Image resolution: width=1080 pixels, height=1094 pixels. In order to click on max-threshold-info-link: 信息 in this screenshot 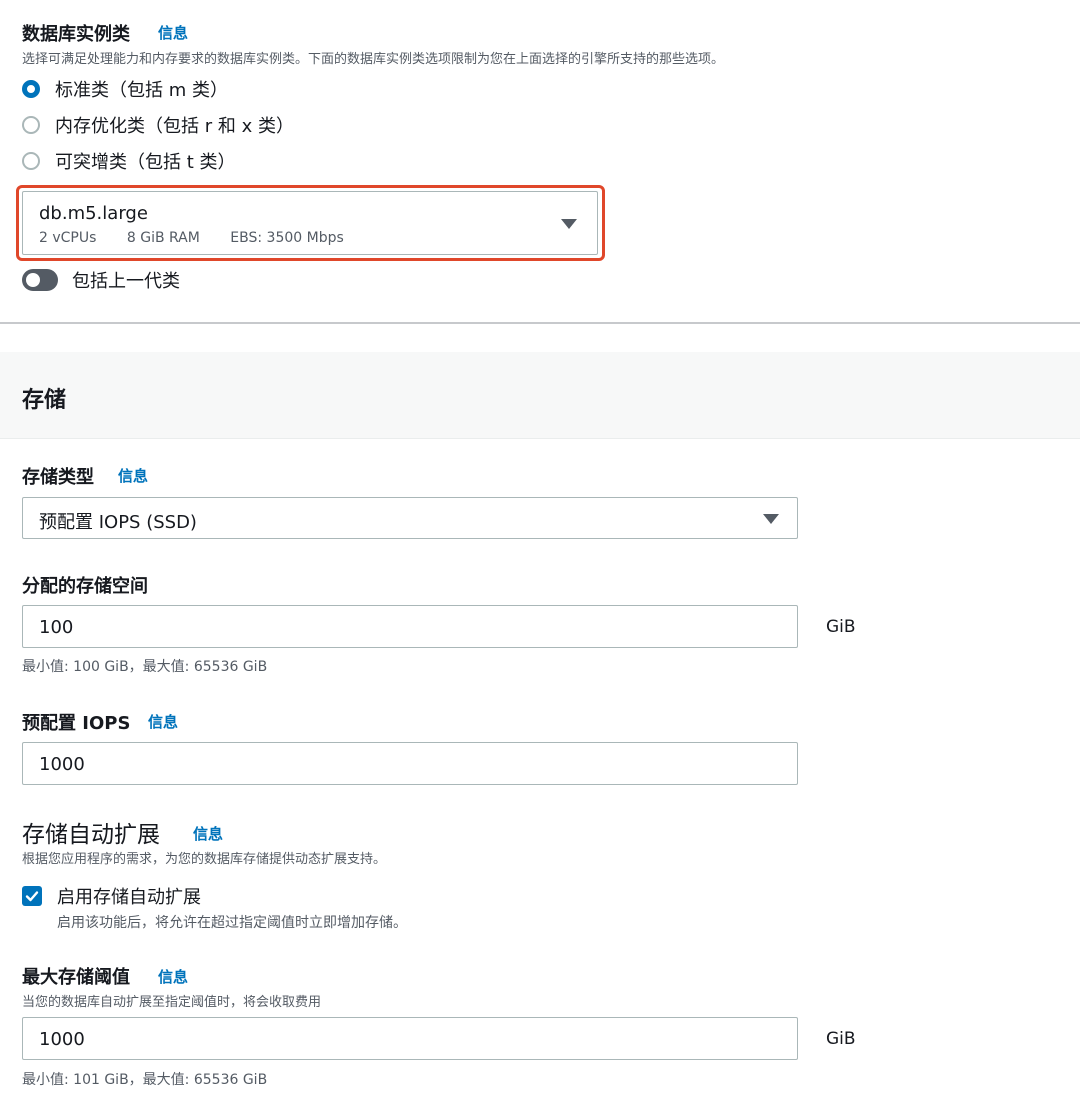, I will do `click(173, 976)`.